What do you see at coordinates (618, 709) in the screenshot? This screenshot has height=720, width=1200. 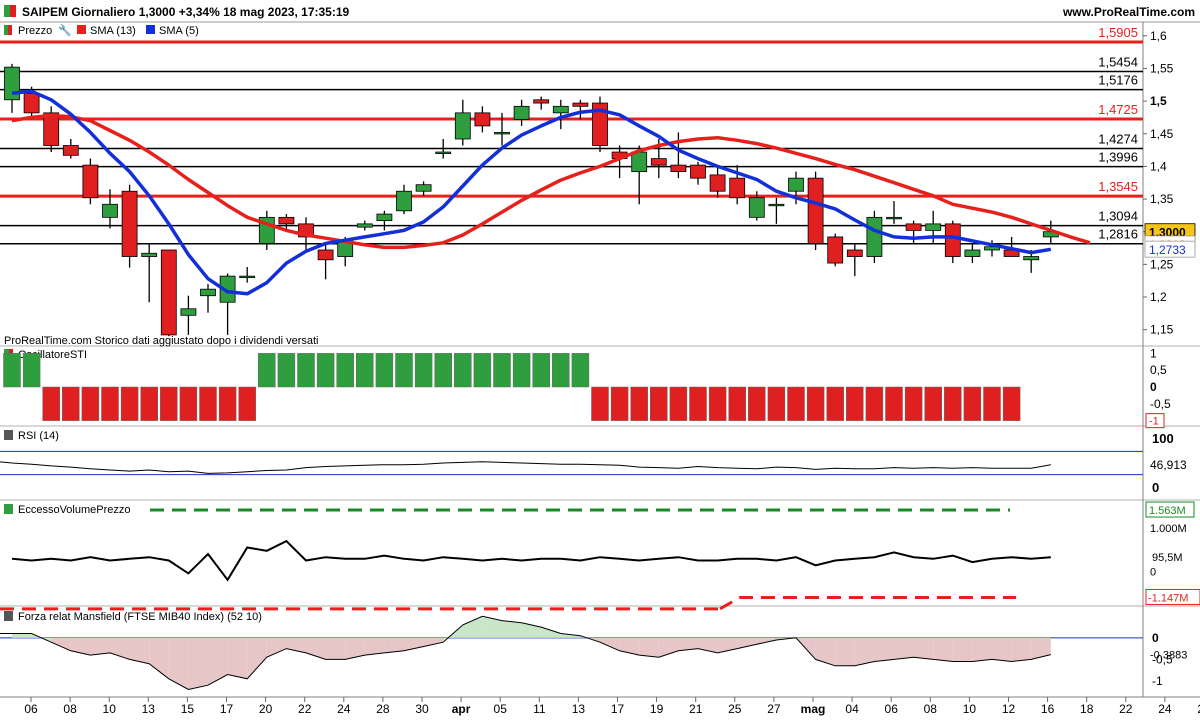 I see `x-tick-label: 17` at bounding box center [618, 709].